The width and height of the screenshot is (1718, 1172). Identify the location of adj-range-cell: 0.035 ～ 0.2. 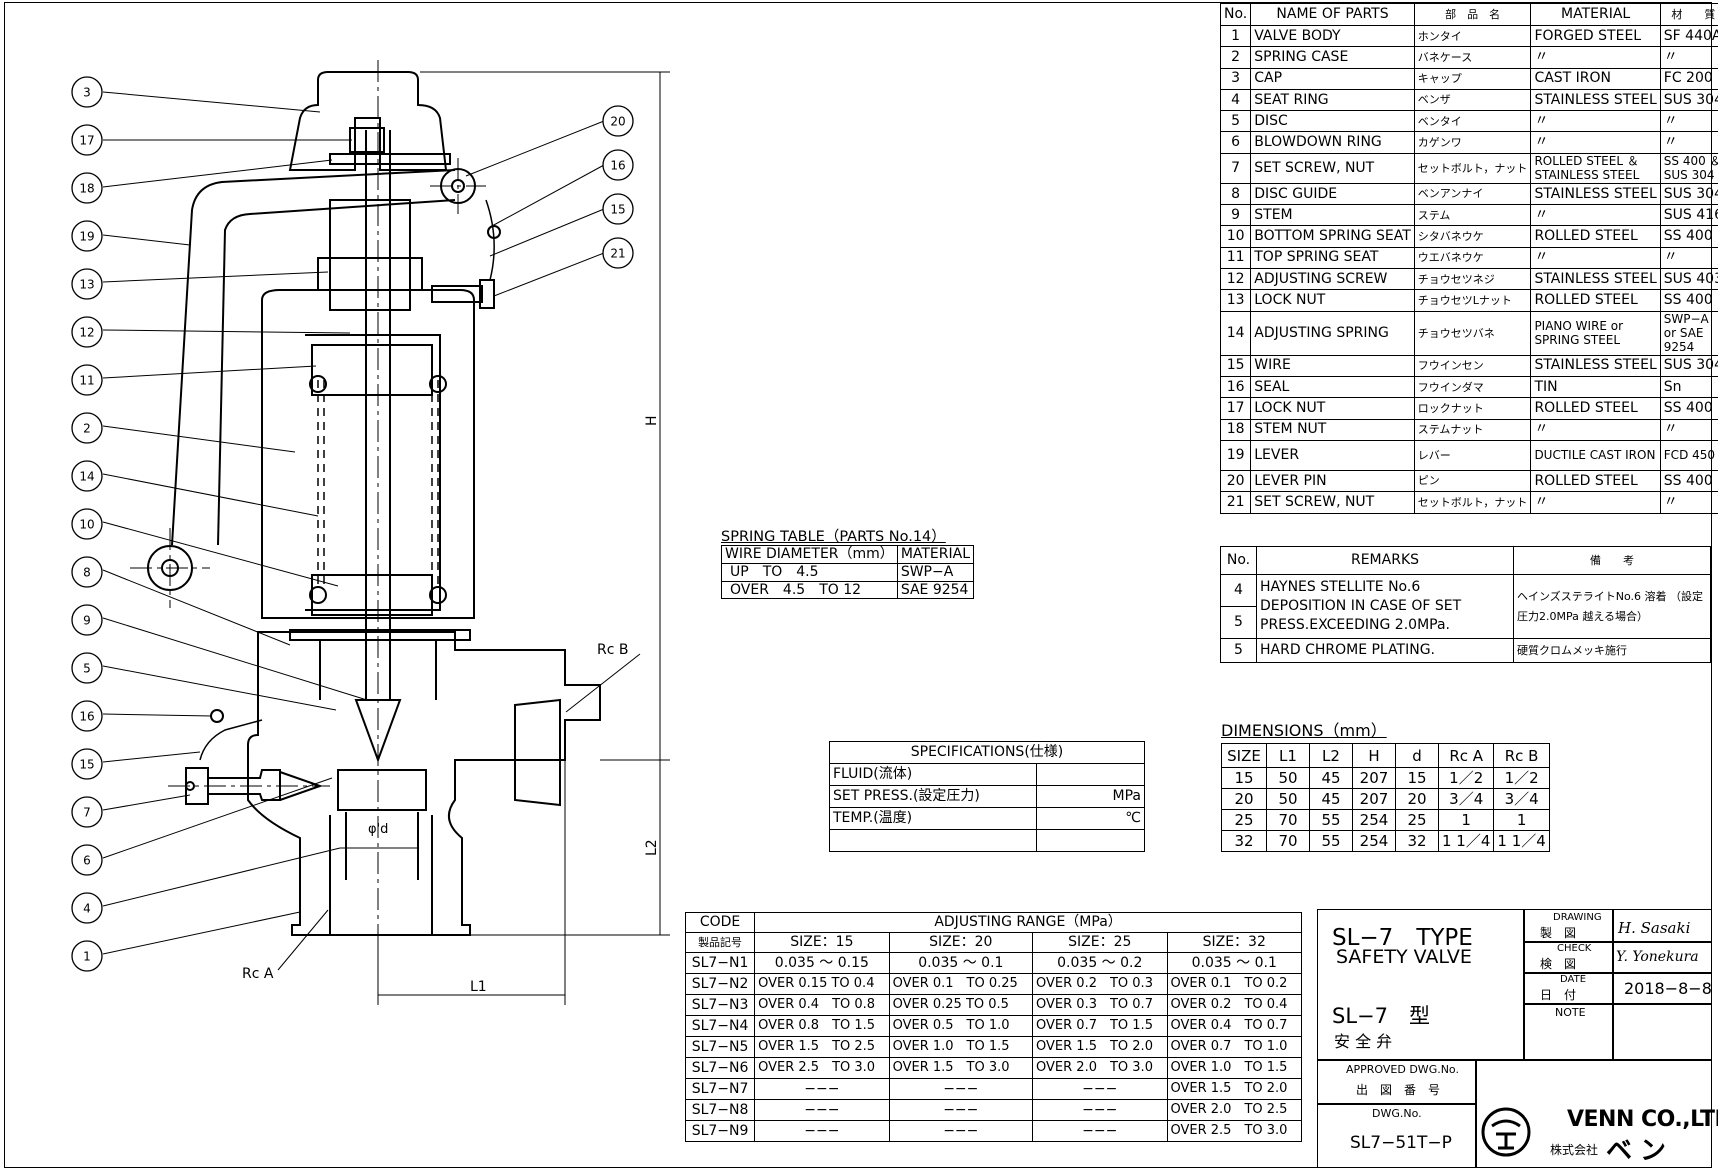
(1100, 963).